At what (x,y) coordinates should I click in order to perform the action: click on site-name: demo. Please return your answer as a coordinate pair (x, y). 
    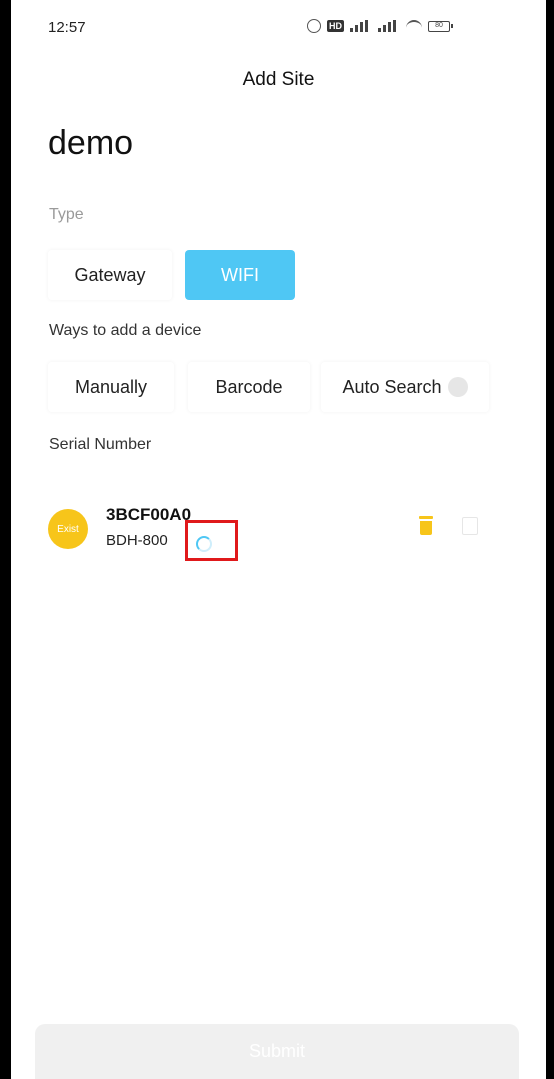
    Looking at the image, I should click on (91, 143).